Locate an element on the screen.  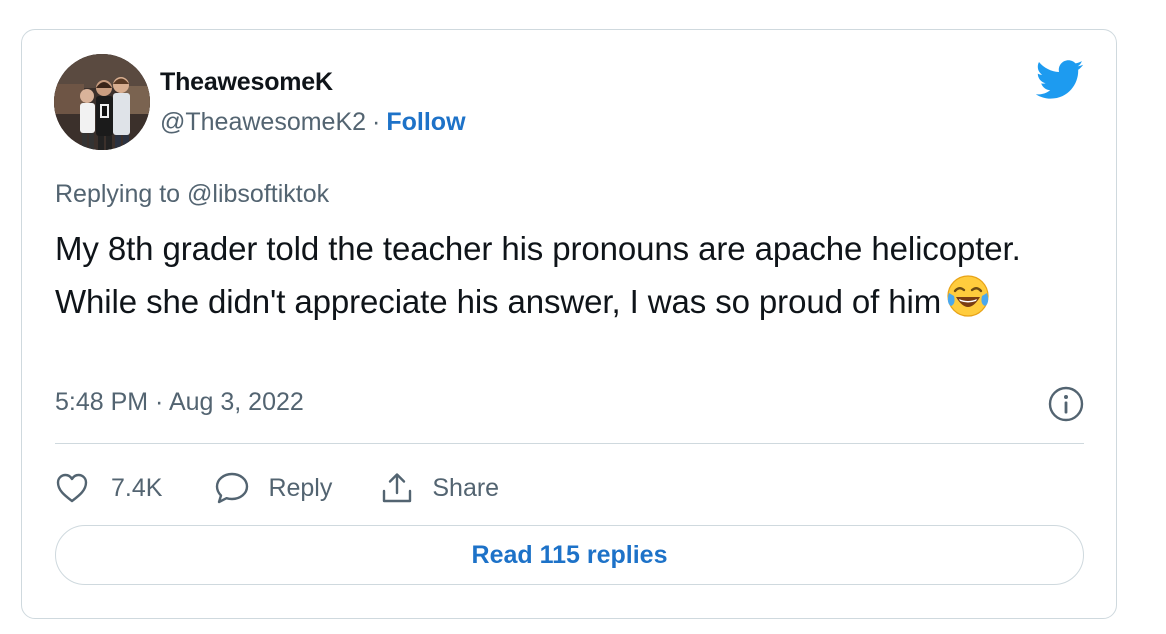
share-button: Share is located at coordinates (439, 488).